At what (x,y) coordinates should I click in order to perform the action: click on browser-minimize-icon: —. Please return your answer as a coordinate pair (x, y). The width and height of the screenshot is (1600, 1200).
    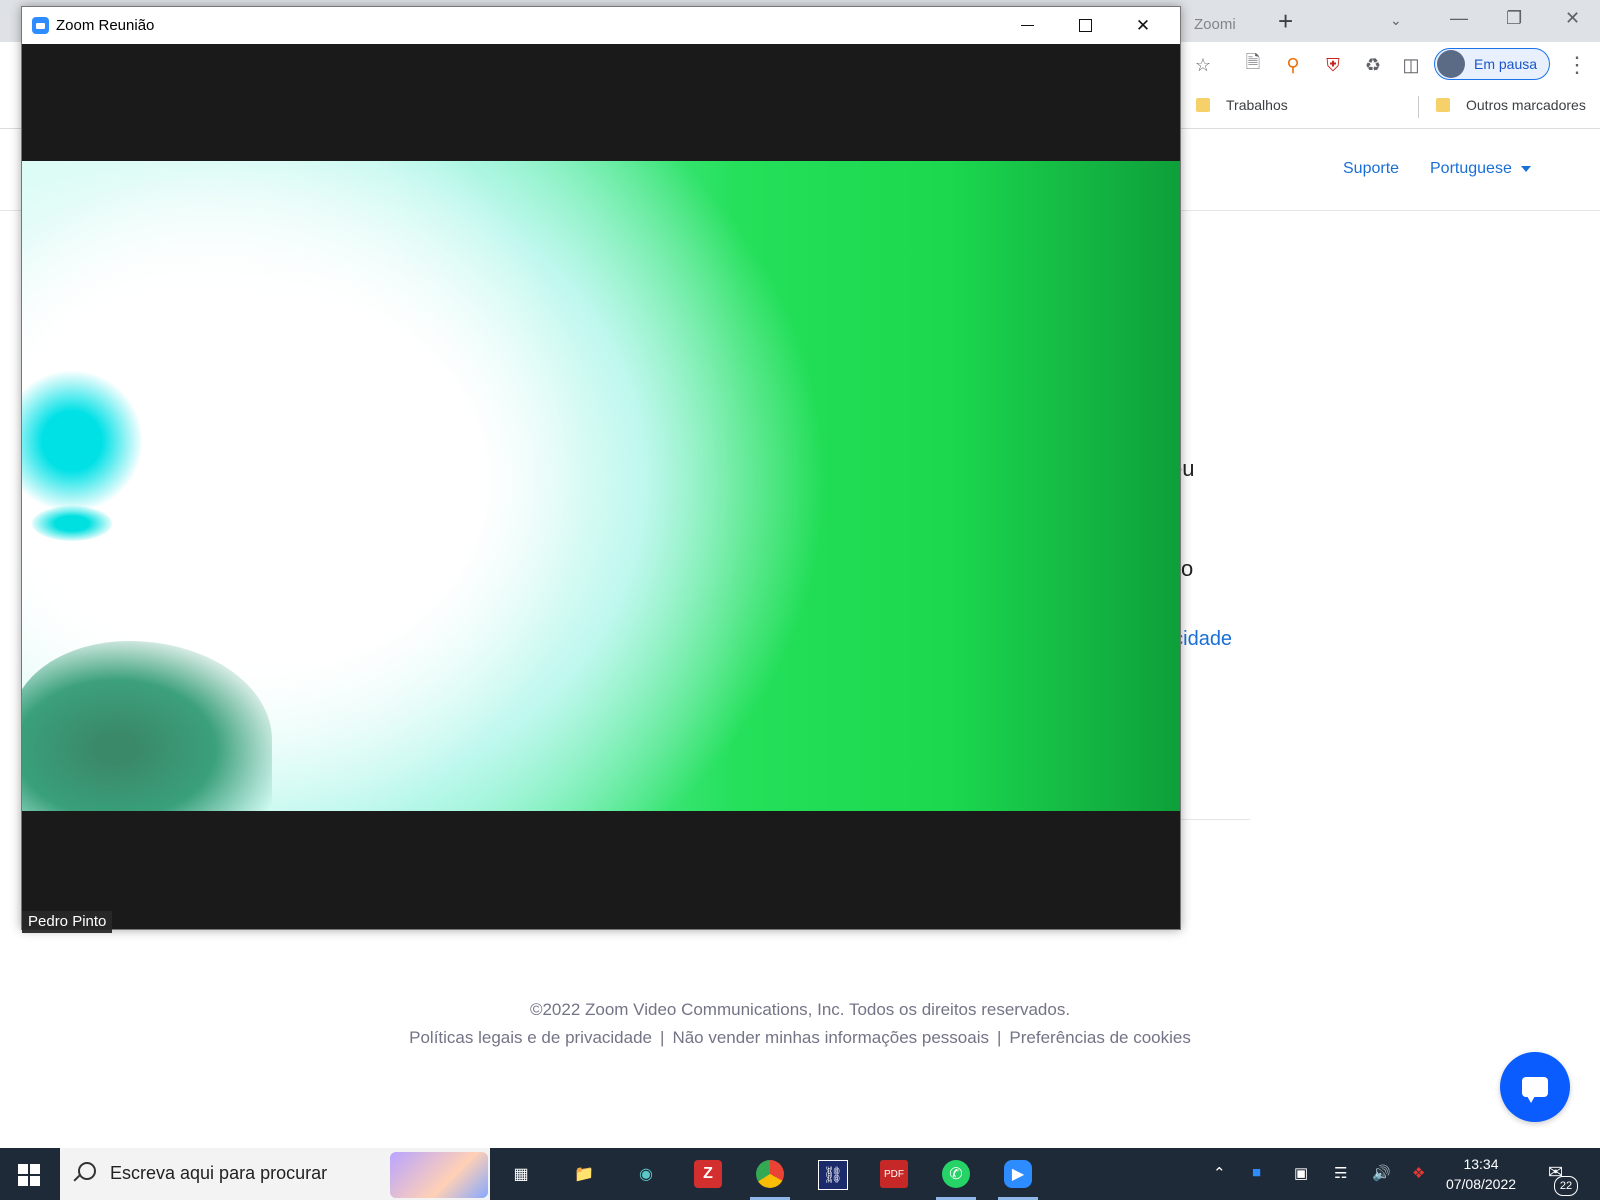
    Looking at the image, I should click on (1459, 18).